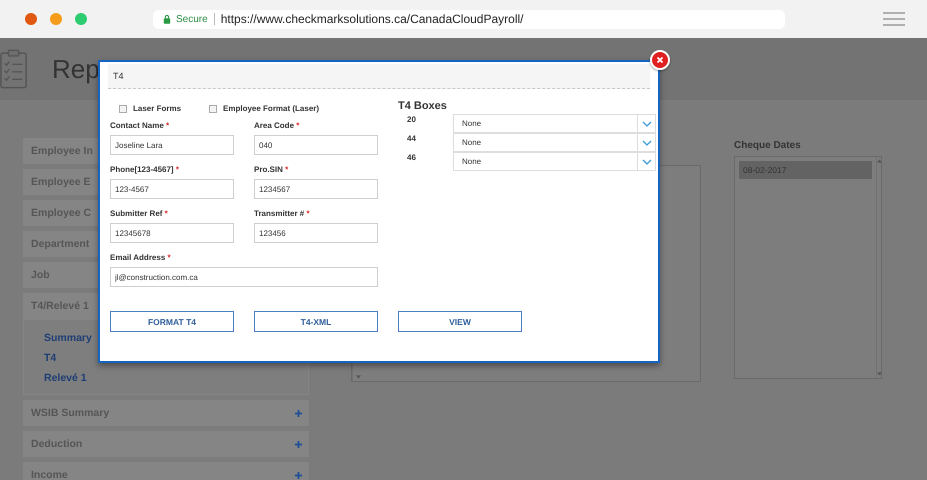 The image size is (927, 480). What do you see at coordinates (411, 139) in the screenshot?
I see `box-code: 44` at bounding box center [411, 139].